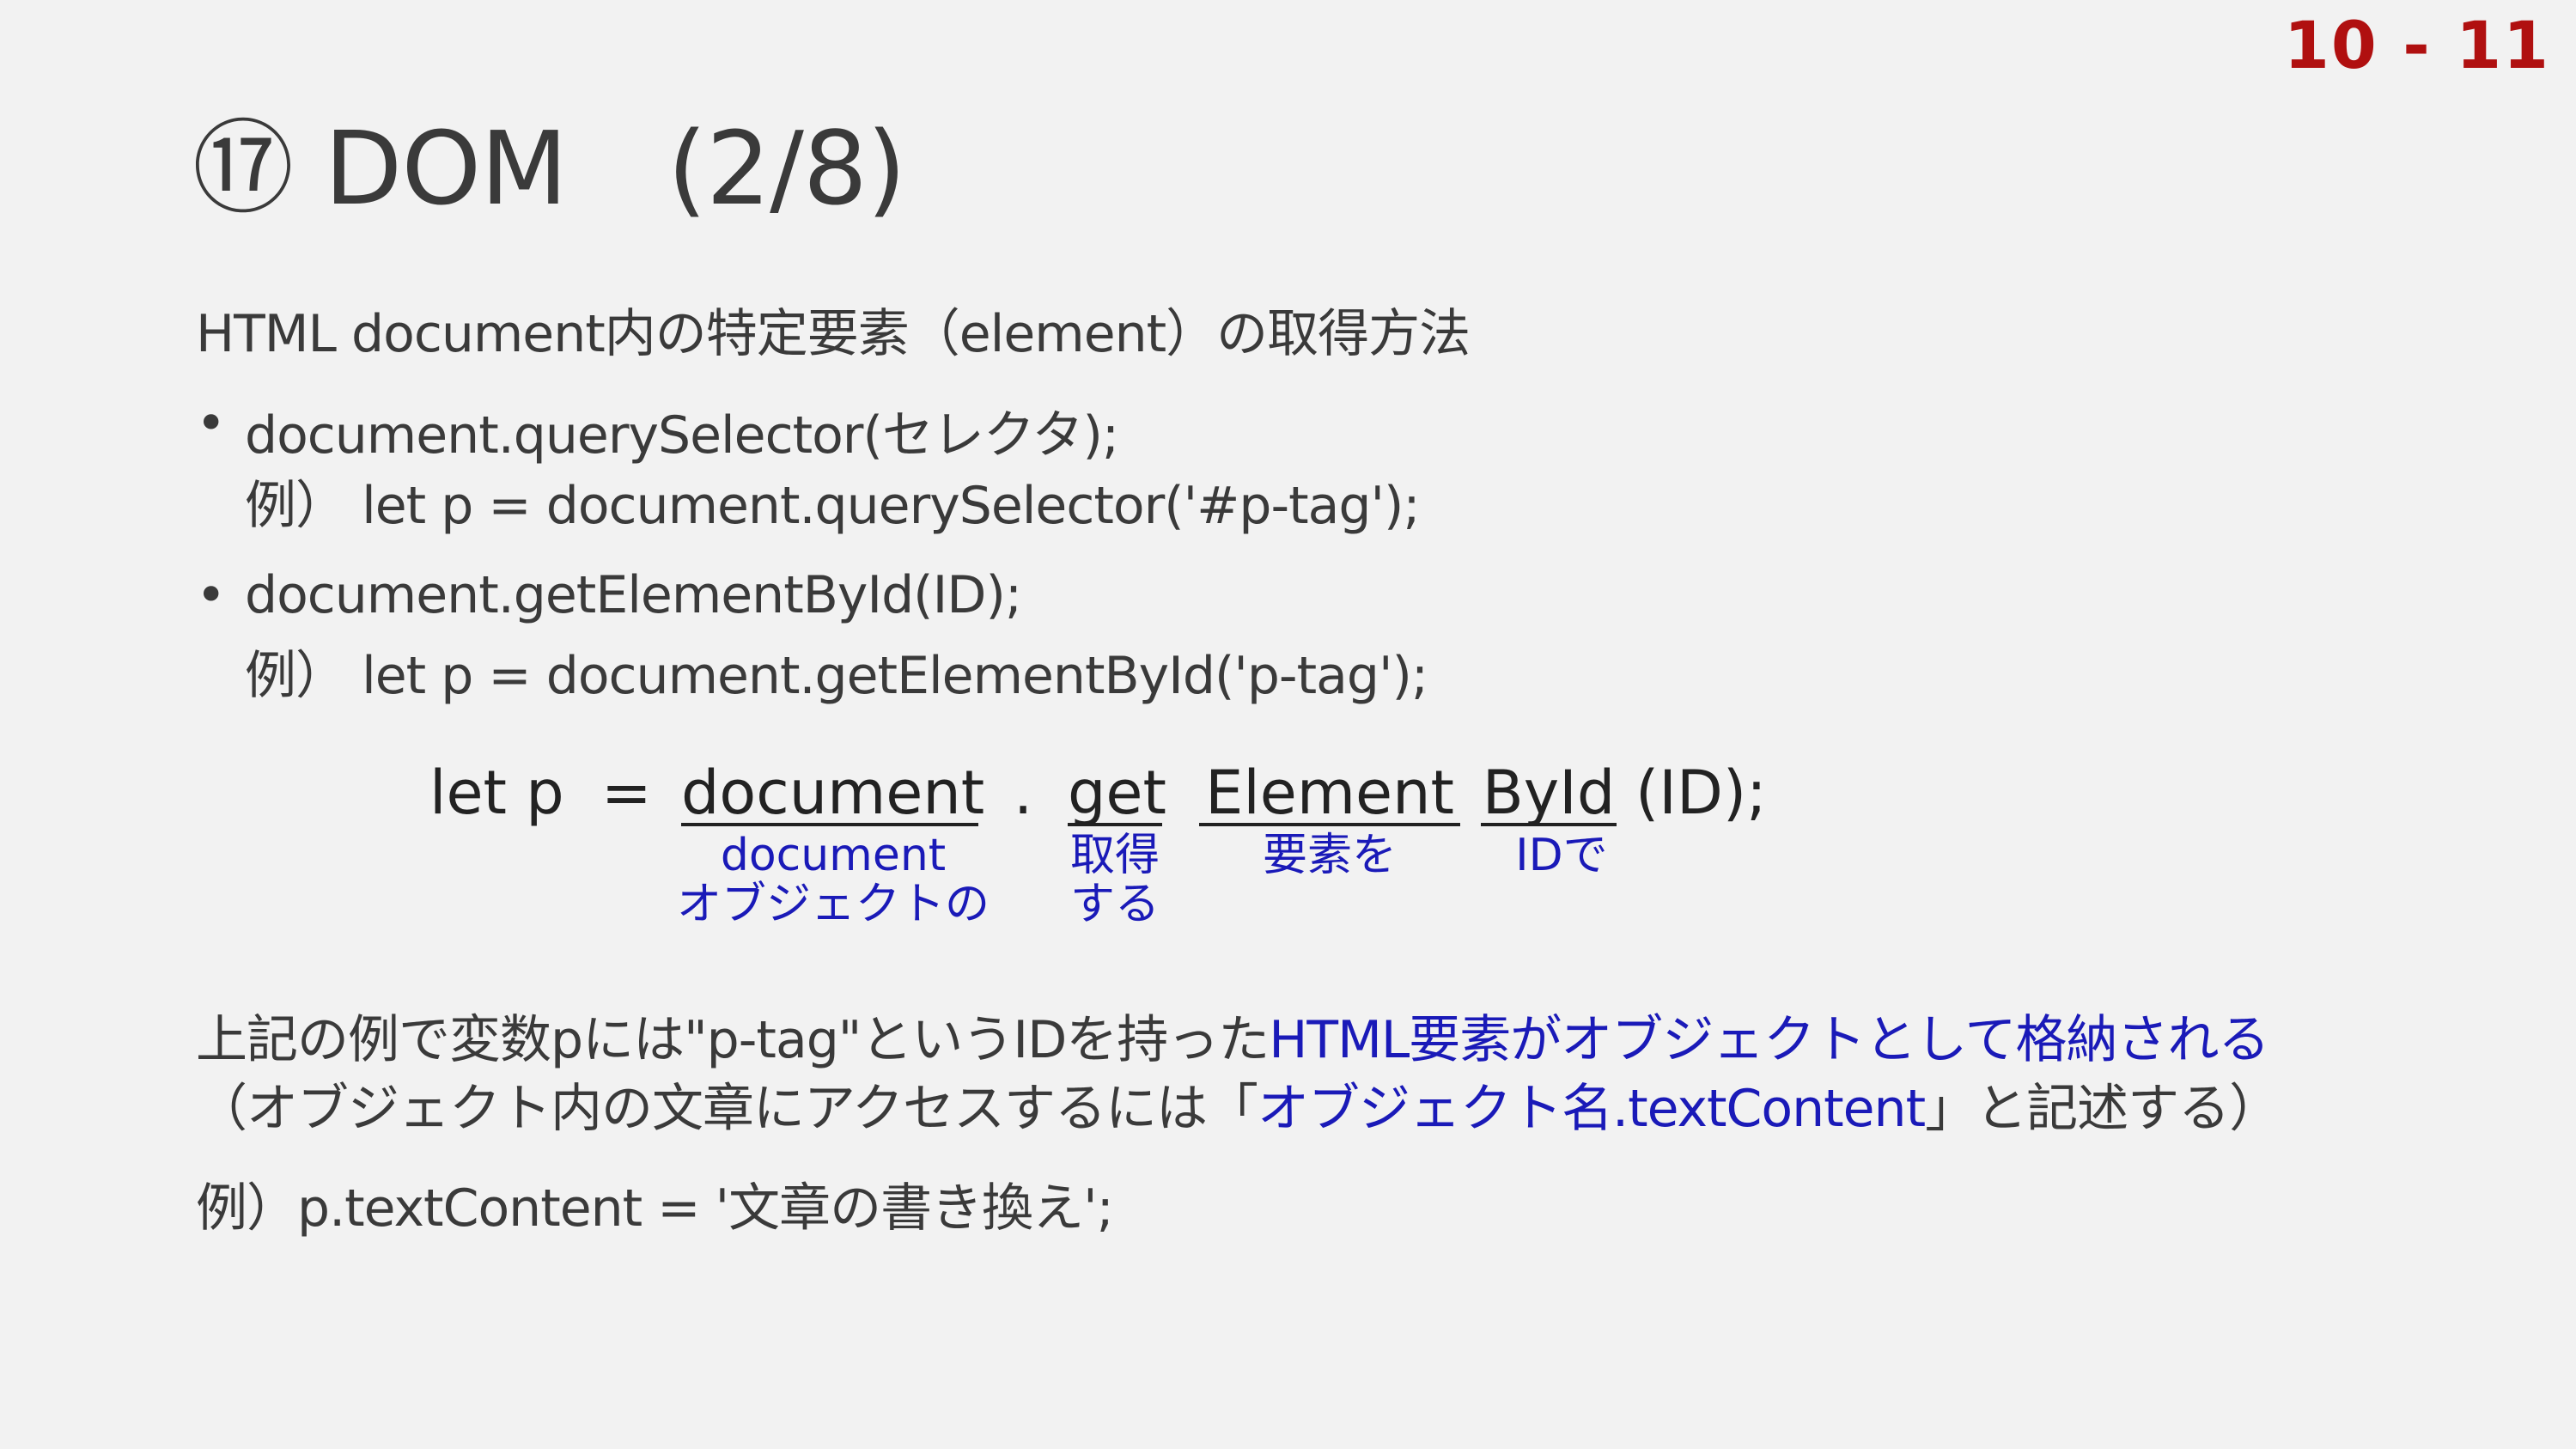  What do you see at coordinates (1114, 905) in the screenshot?
I see `annotation-line: する` at bounding box center [1114, 905].